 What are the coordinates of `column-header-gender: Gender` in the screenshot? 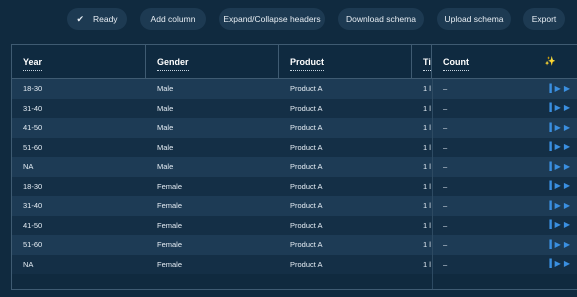 It's located at (212, 62).